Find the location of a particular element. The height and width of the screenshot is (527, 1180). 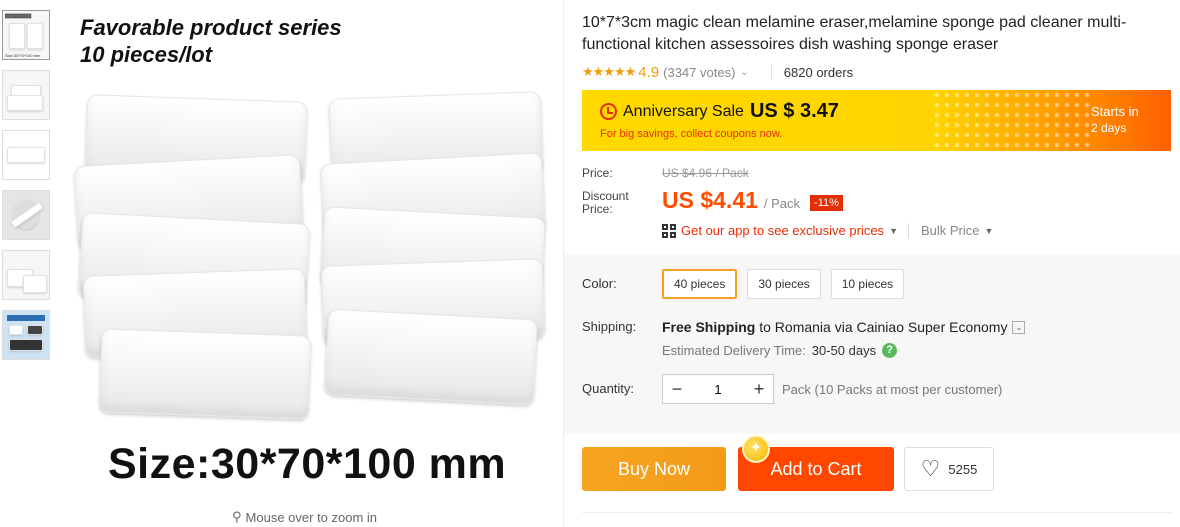

clock-icon is located at coordinates (608, 111).